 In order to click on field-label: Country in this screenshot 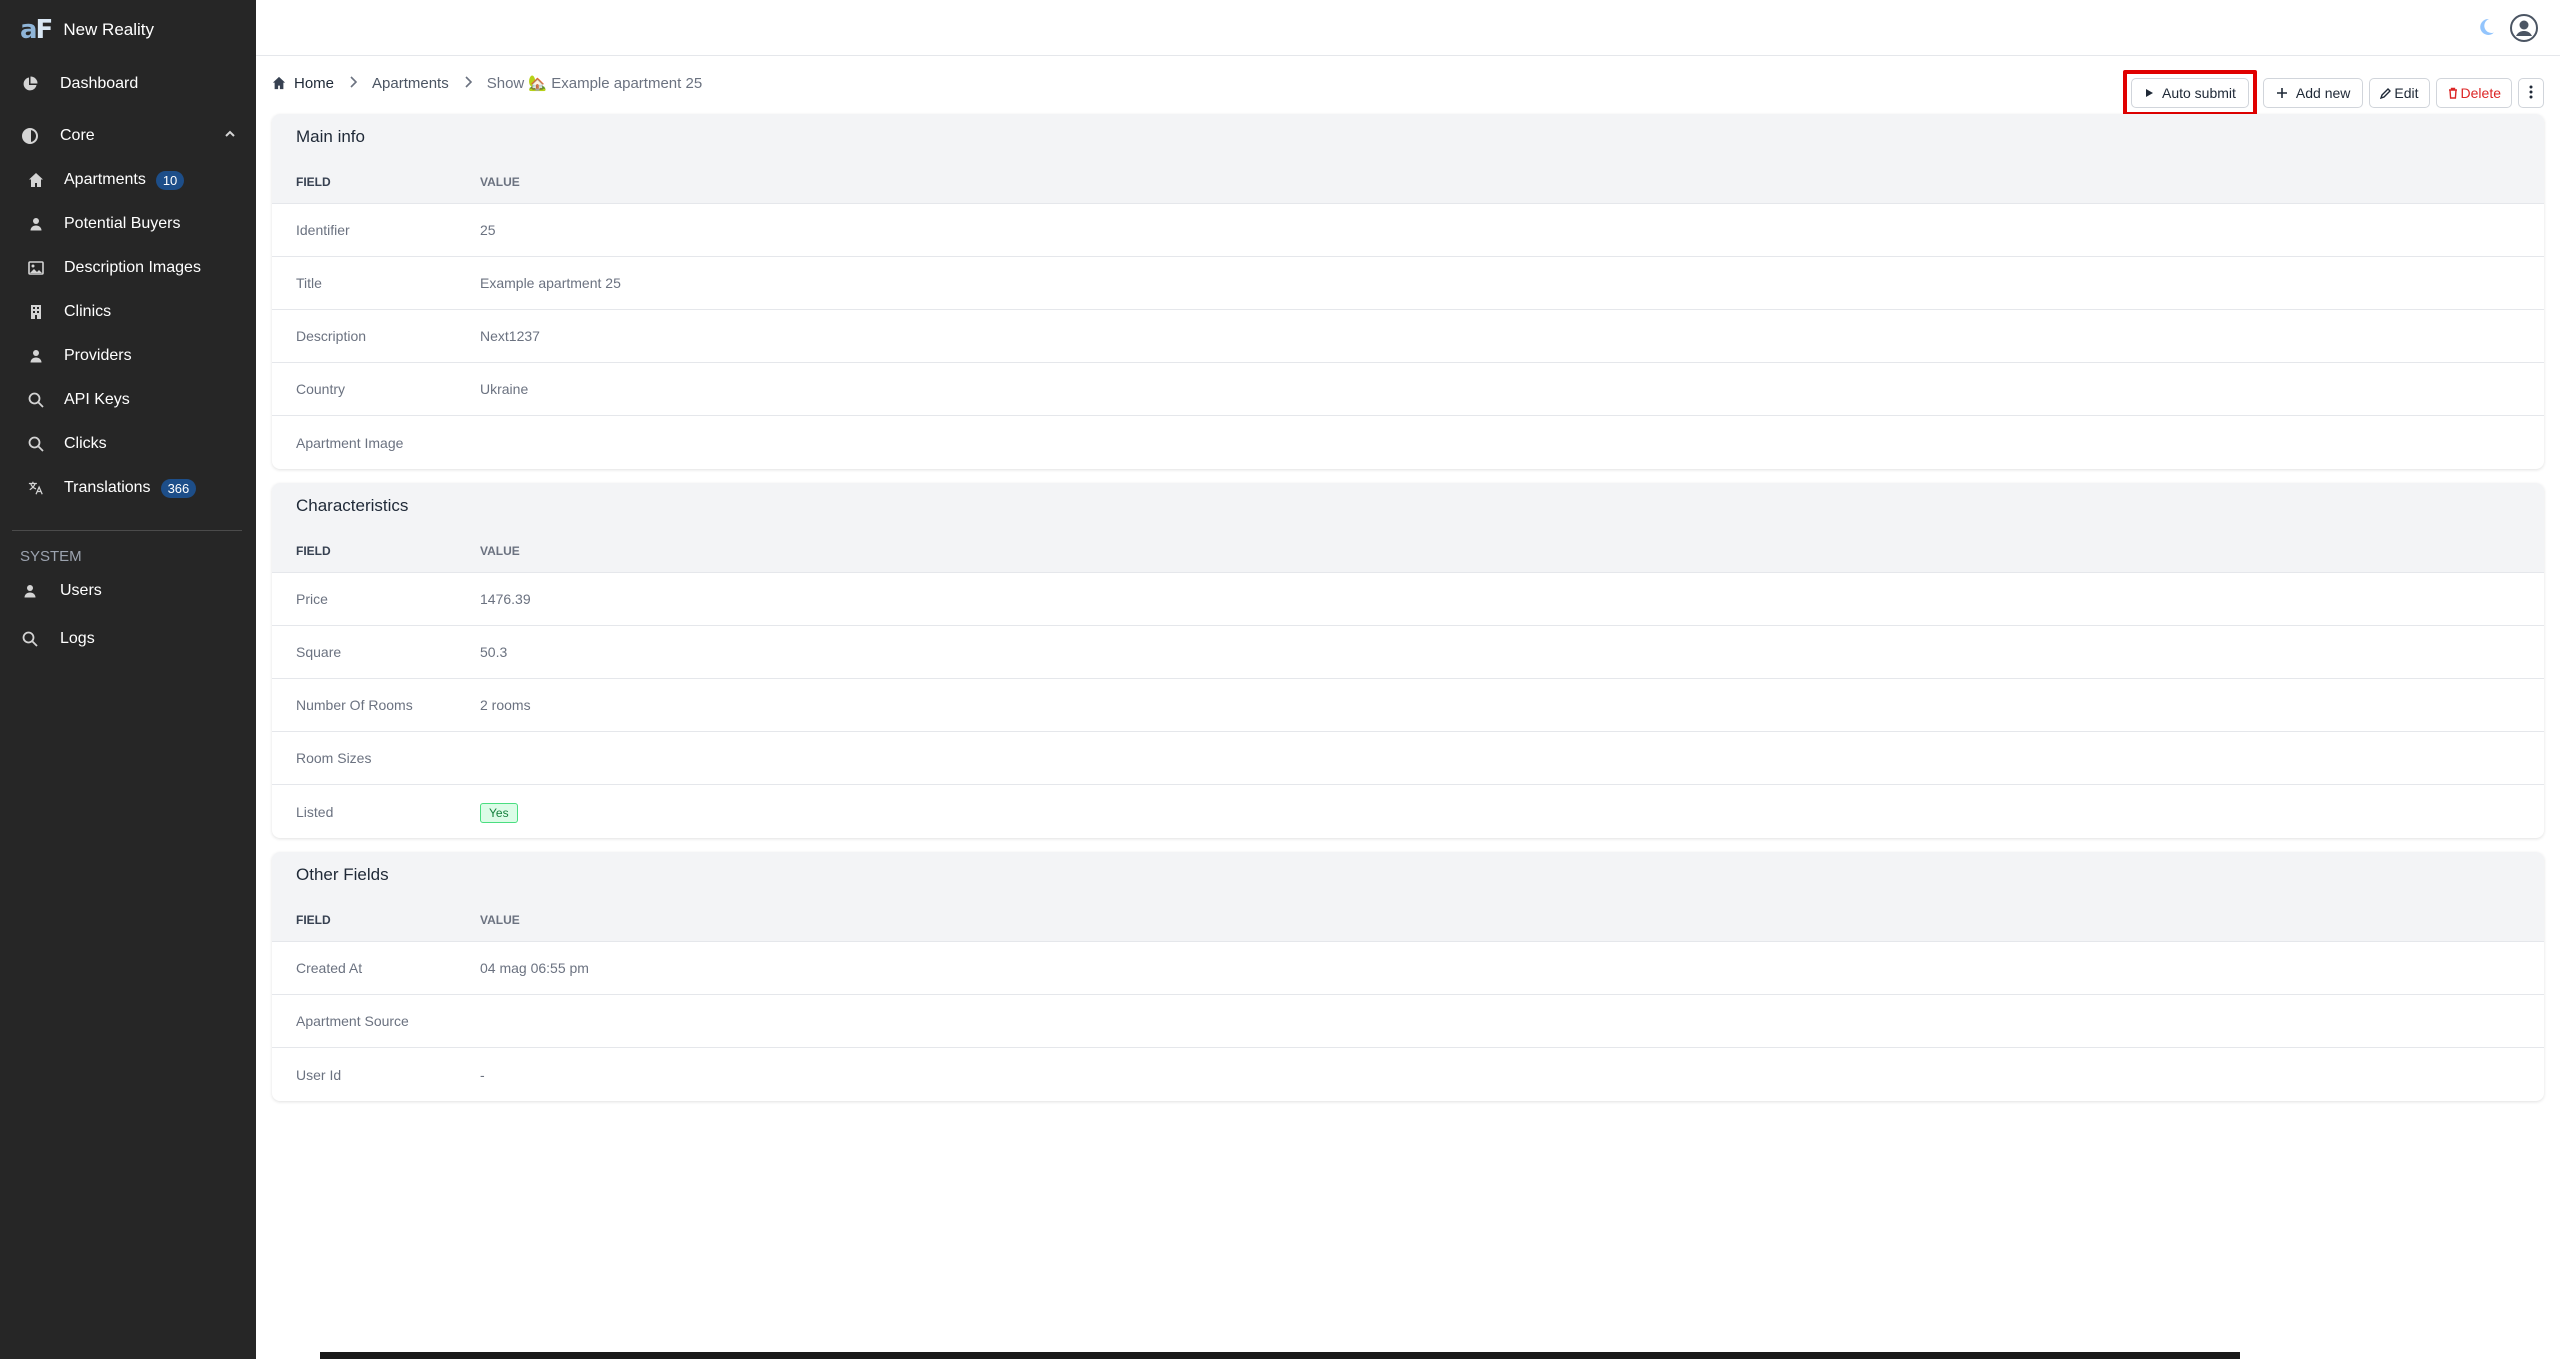, I will do `click(321, 389)`.